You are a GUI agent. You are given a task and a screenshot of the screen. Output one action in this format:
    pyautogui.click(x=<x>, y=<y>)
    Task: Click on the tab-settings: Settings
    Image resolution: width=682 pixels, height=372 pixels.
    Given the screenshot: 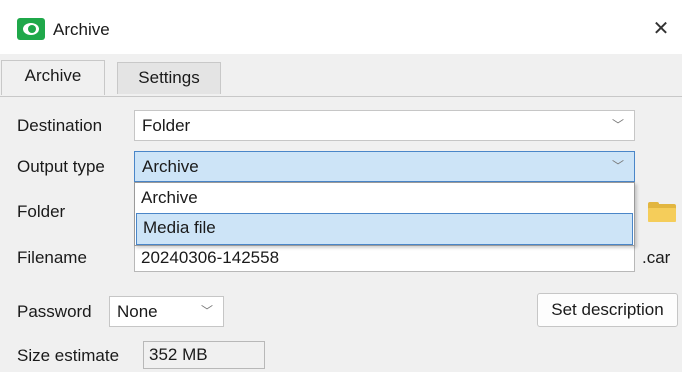 What is the action you would take?
    pyautogui.click(x=169, y=78)
    